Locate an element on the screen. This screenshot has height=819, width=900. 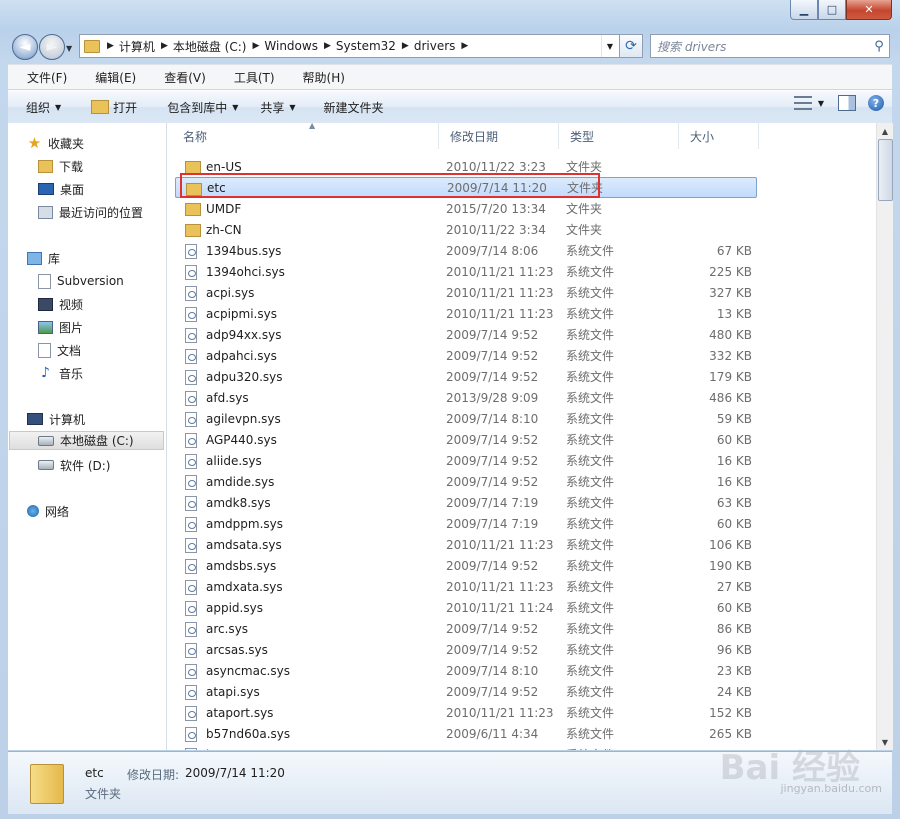
forward-button: ► is located at coordinates (52, 47).